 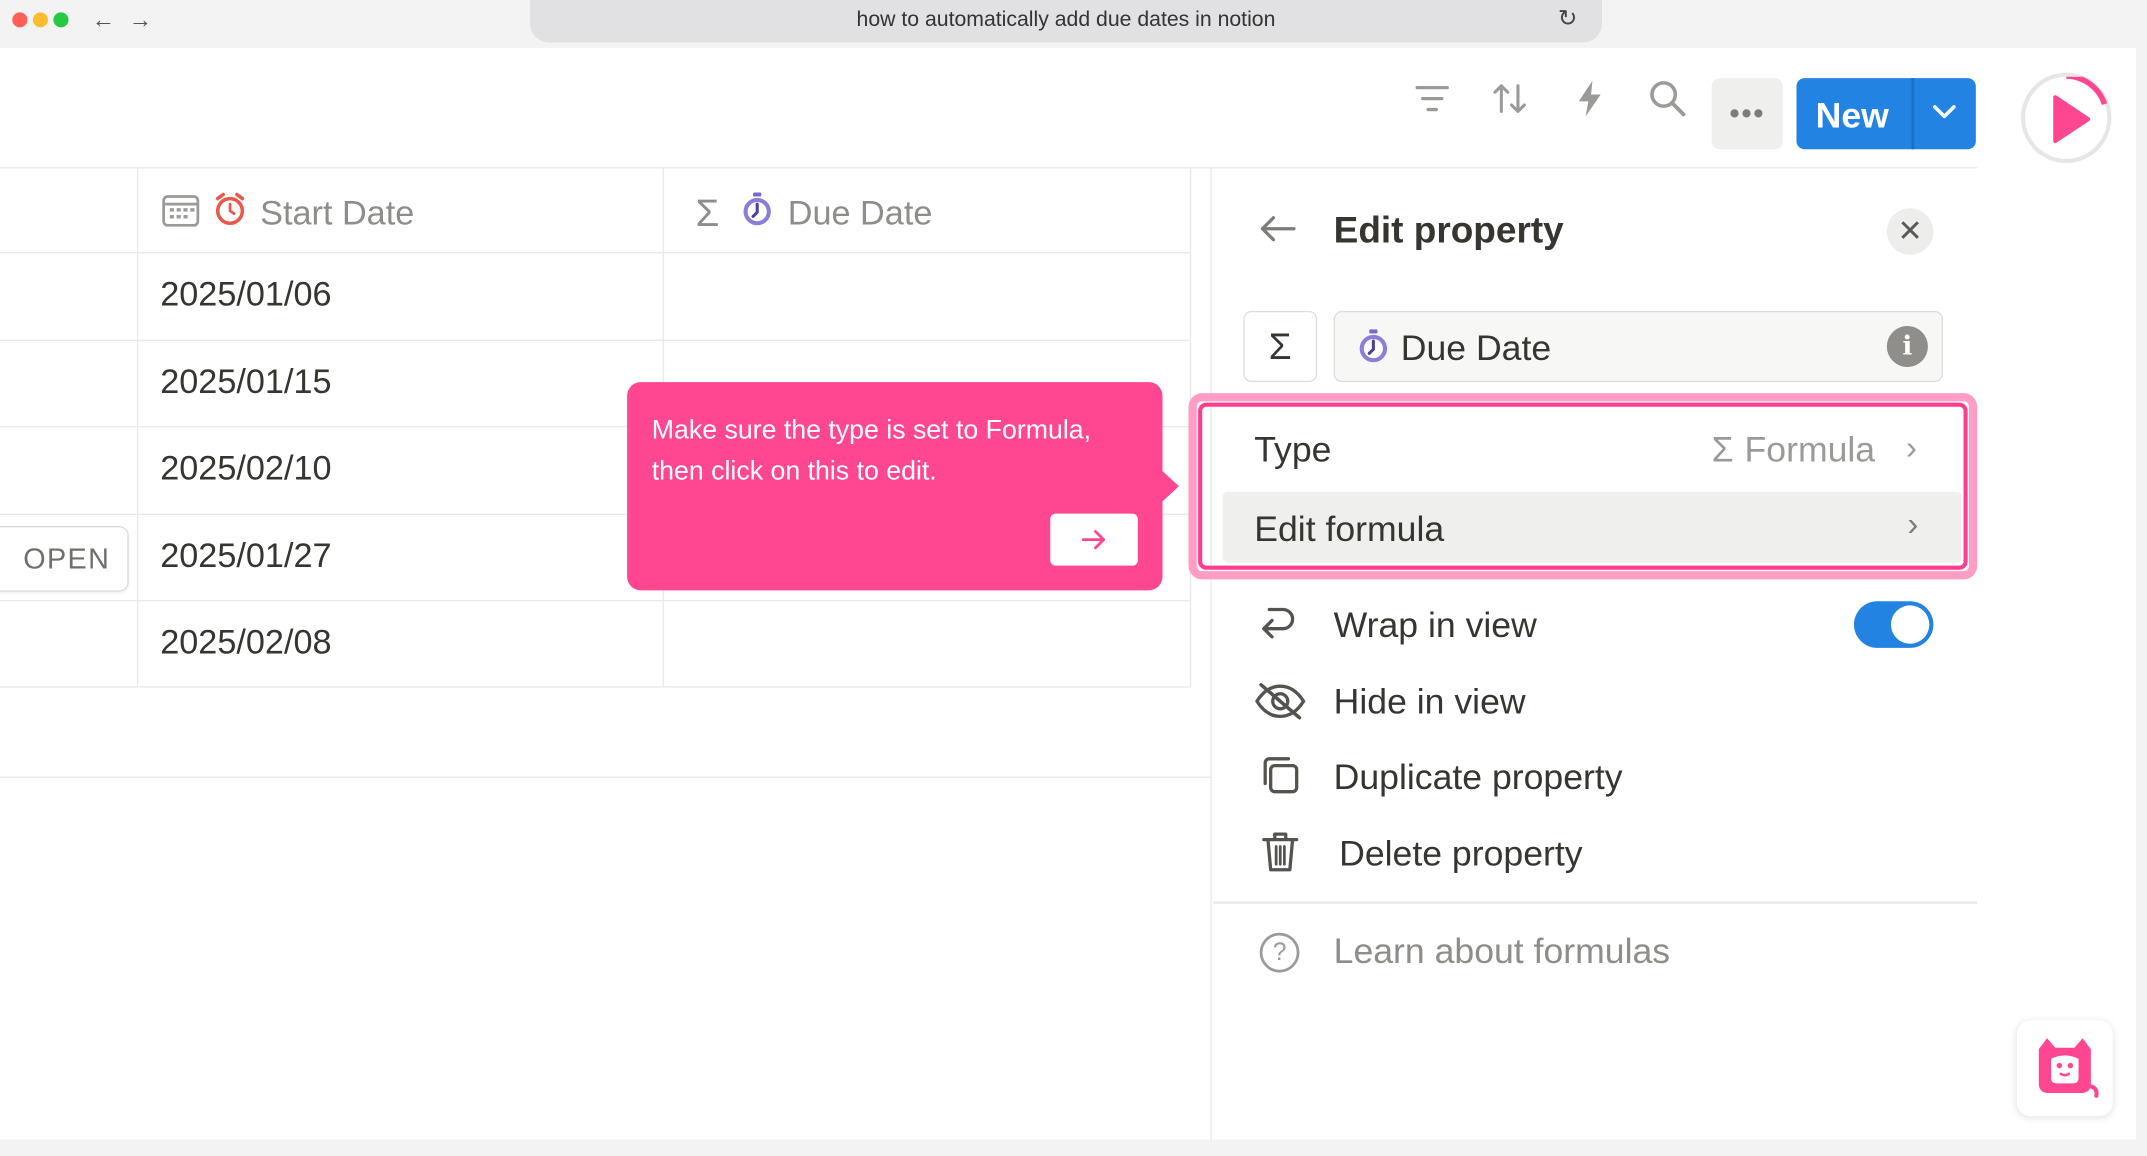 What do you see at coordinates (1476, 348) in the screenshot?
I see `property-name-value: Due Date` at bounding box center [1476, 348].